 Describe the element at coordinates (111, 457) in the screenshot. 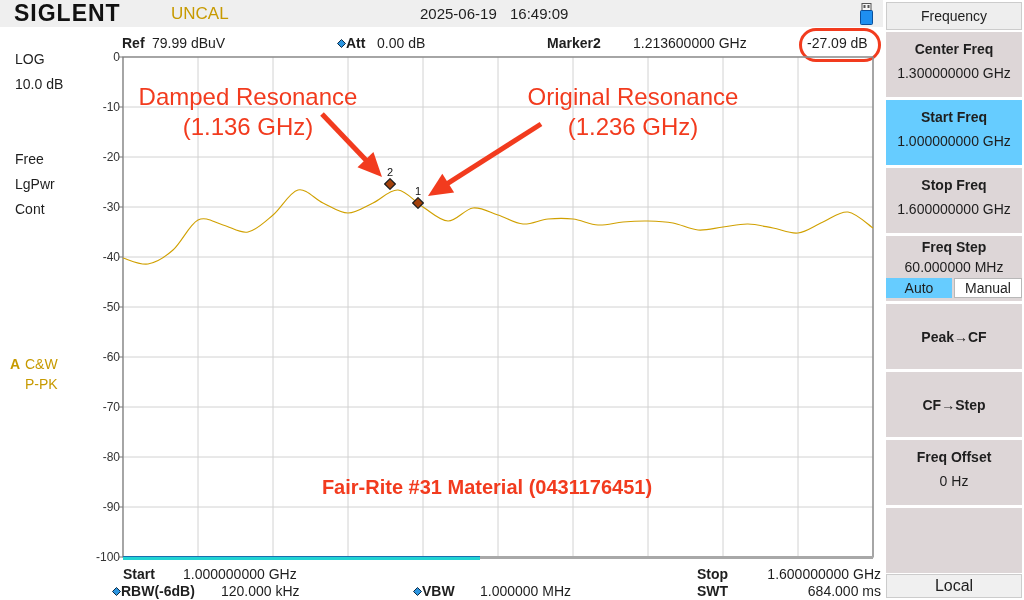

I see `axis-tick-label: -80` at that location.